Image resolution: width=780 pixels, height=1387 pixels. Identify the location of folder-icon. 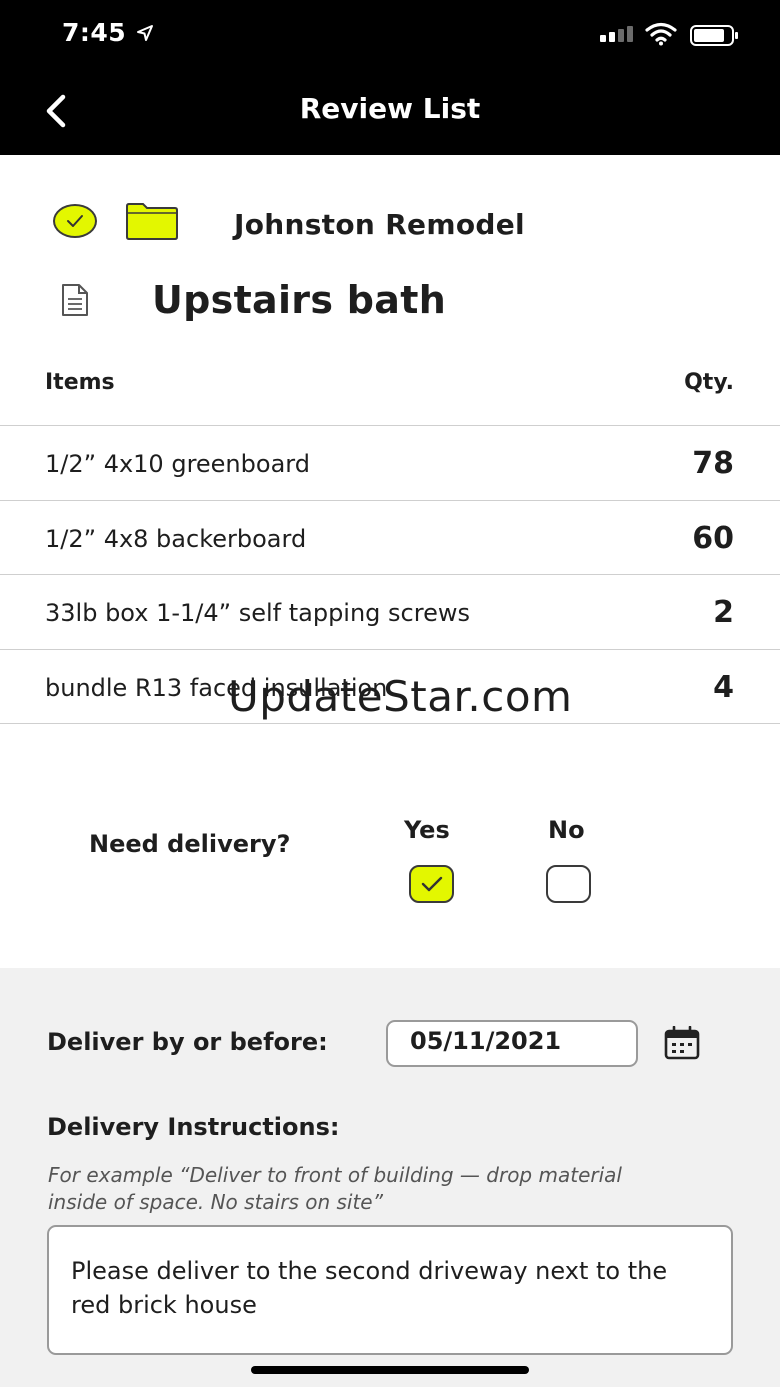
(152, 223).